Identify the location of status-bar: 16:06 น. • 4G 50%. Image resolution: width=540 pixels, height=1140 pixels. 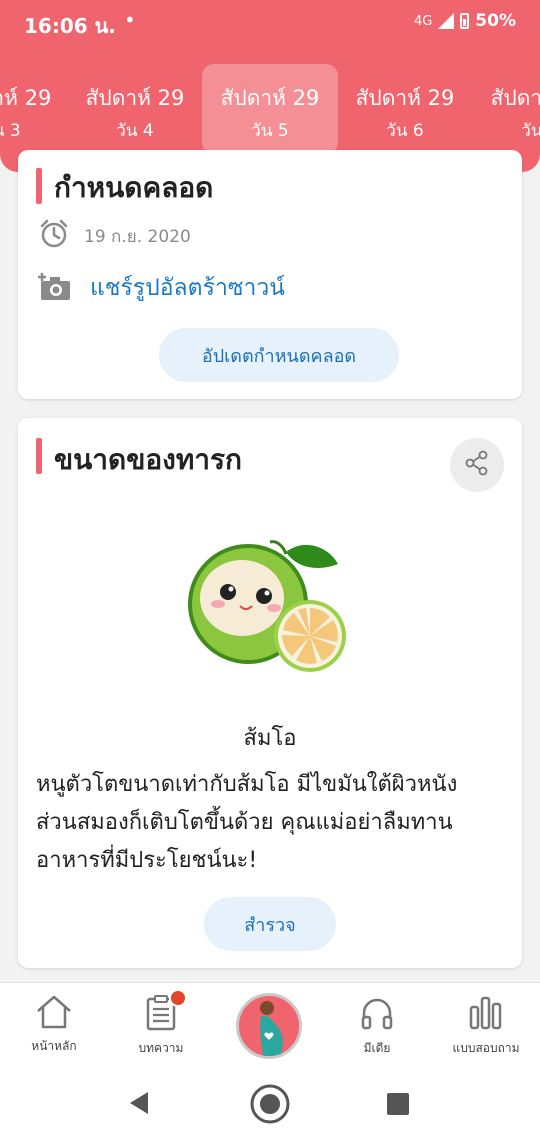
(270, 23).